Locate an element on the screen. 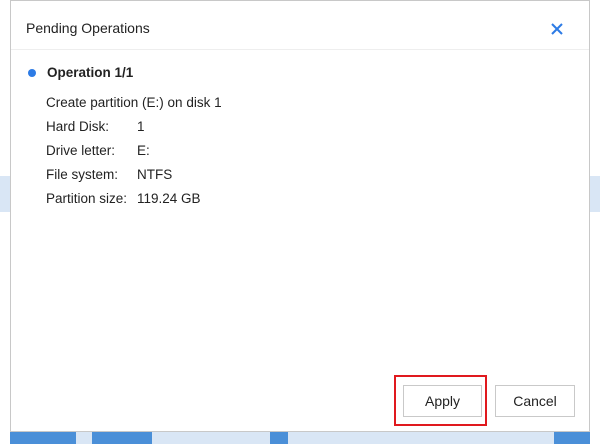  detail-label: Hard Disk: is located at coordinates (78, 126).